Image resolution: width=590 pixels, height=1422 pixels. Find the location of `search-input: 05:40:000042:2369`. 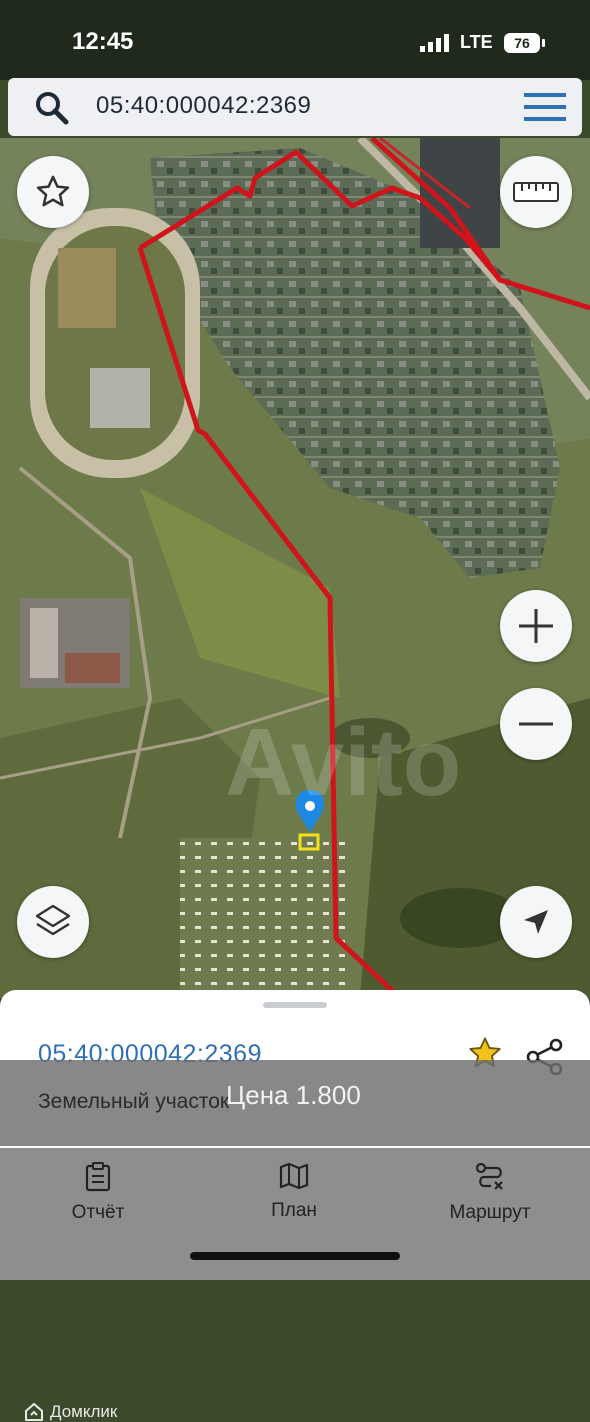

search-input: 05:40:000042:2369 is located at coordinates (203, 106).